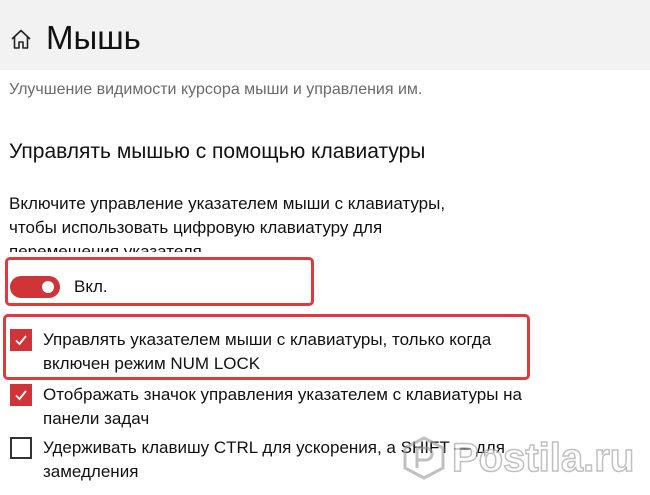  Describe the element at coordinates (35, 287) in the screenshot. I see `mouse-keys-toggle` at that location.